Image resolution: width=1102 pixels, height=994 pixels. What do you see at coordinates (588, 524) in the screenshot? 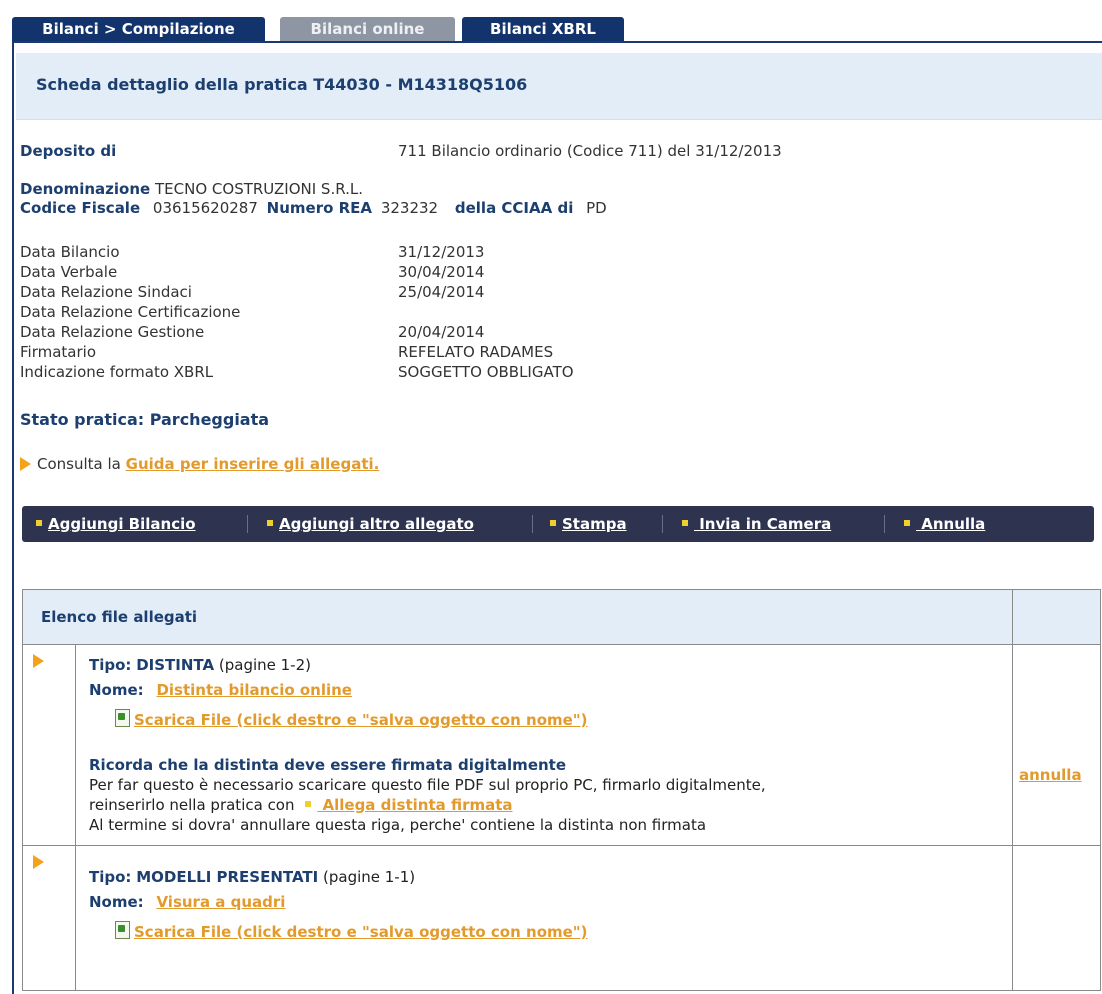
I see `stampa-button: Stampa` at bounding box center [588, 524].